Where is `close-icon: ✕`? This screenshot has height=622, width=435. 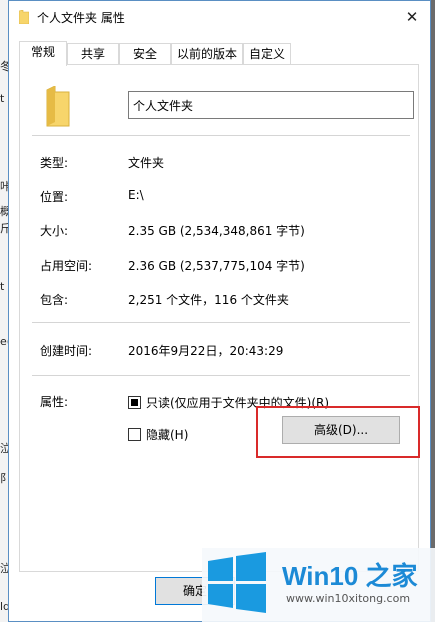
close-icon: ✕ is located at coordinates (412, 17).